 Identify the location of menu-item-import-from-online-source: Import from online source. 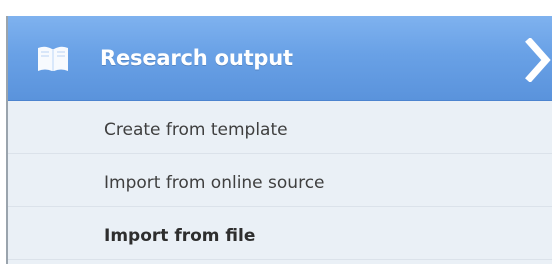
(214, 183).